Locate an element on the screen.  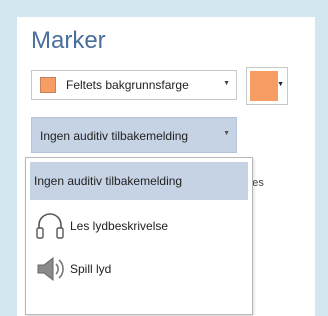
background-color-label: Feltets bakgrunnsfarge is located at coordinates (127, 85).